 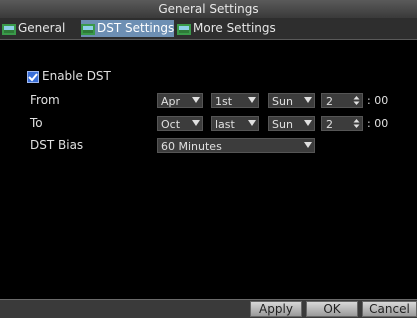 I want to click on from-label: From, so click(x=45, y=100).